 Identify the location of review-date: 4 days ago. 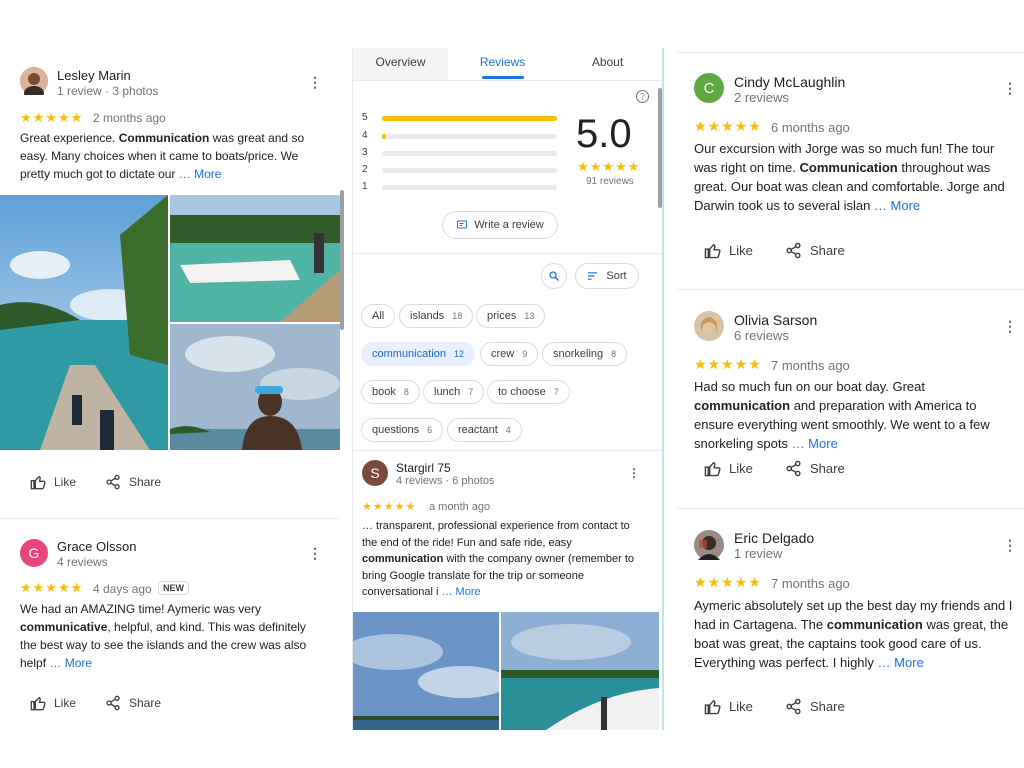
(122, 589).